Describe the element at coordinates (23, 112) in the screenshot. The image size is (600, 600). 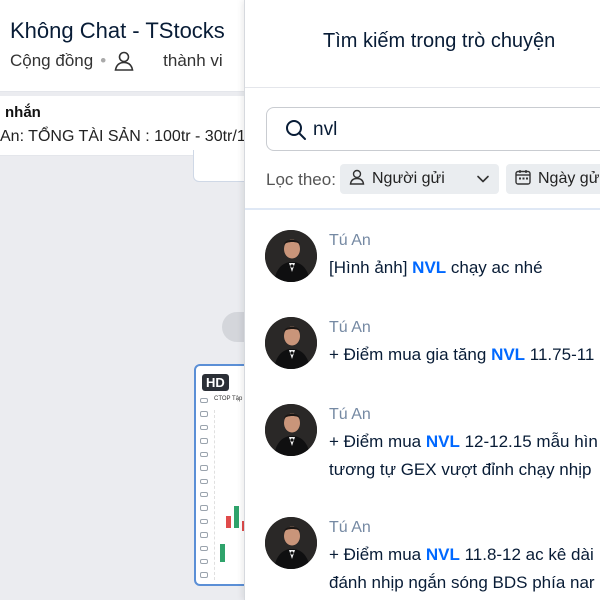
I see `pinned-heading: nhắn` at that location.